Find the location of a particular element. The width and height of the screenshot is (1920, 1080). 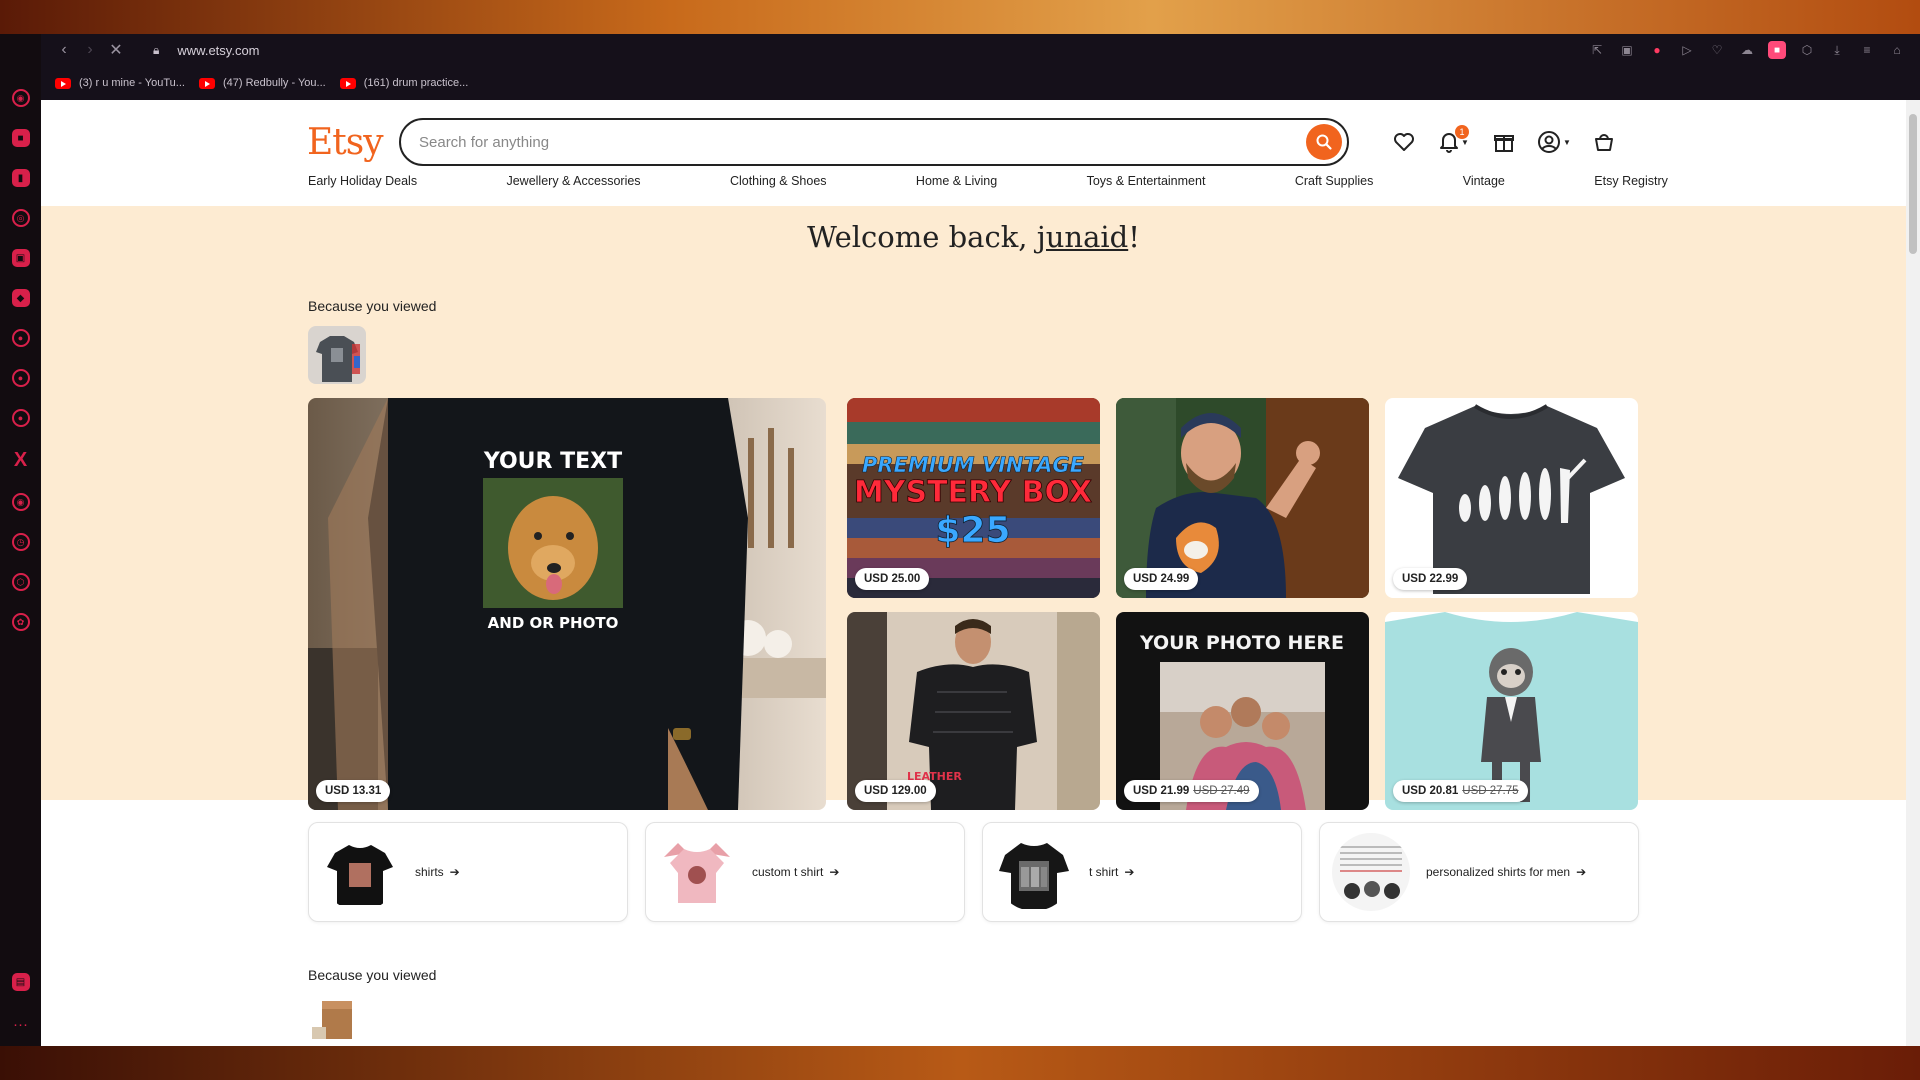

price-badge: USD 21.99 USD 27.49 is located at coordinates (1191, 791).